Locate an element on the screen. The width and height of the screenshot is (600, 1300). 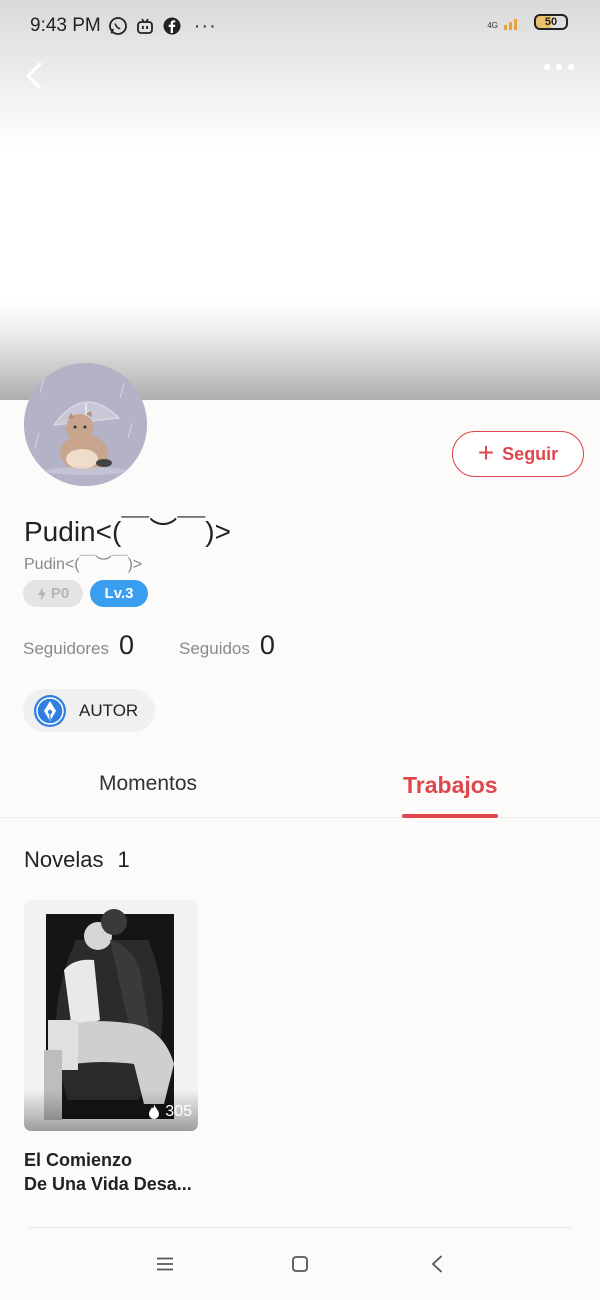
novels-section-title: Novelas 1 is located at coordinates (77, 860).